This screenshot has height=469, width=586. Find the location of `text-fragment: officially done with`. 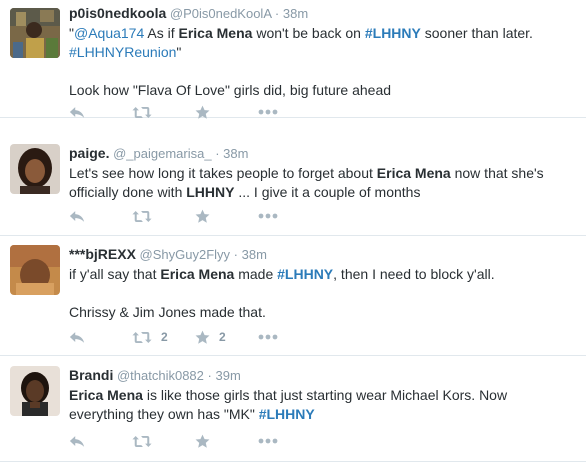

text-fragment: officially done with is located at coordinates (128, 192).